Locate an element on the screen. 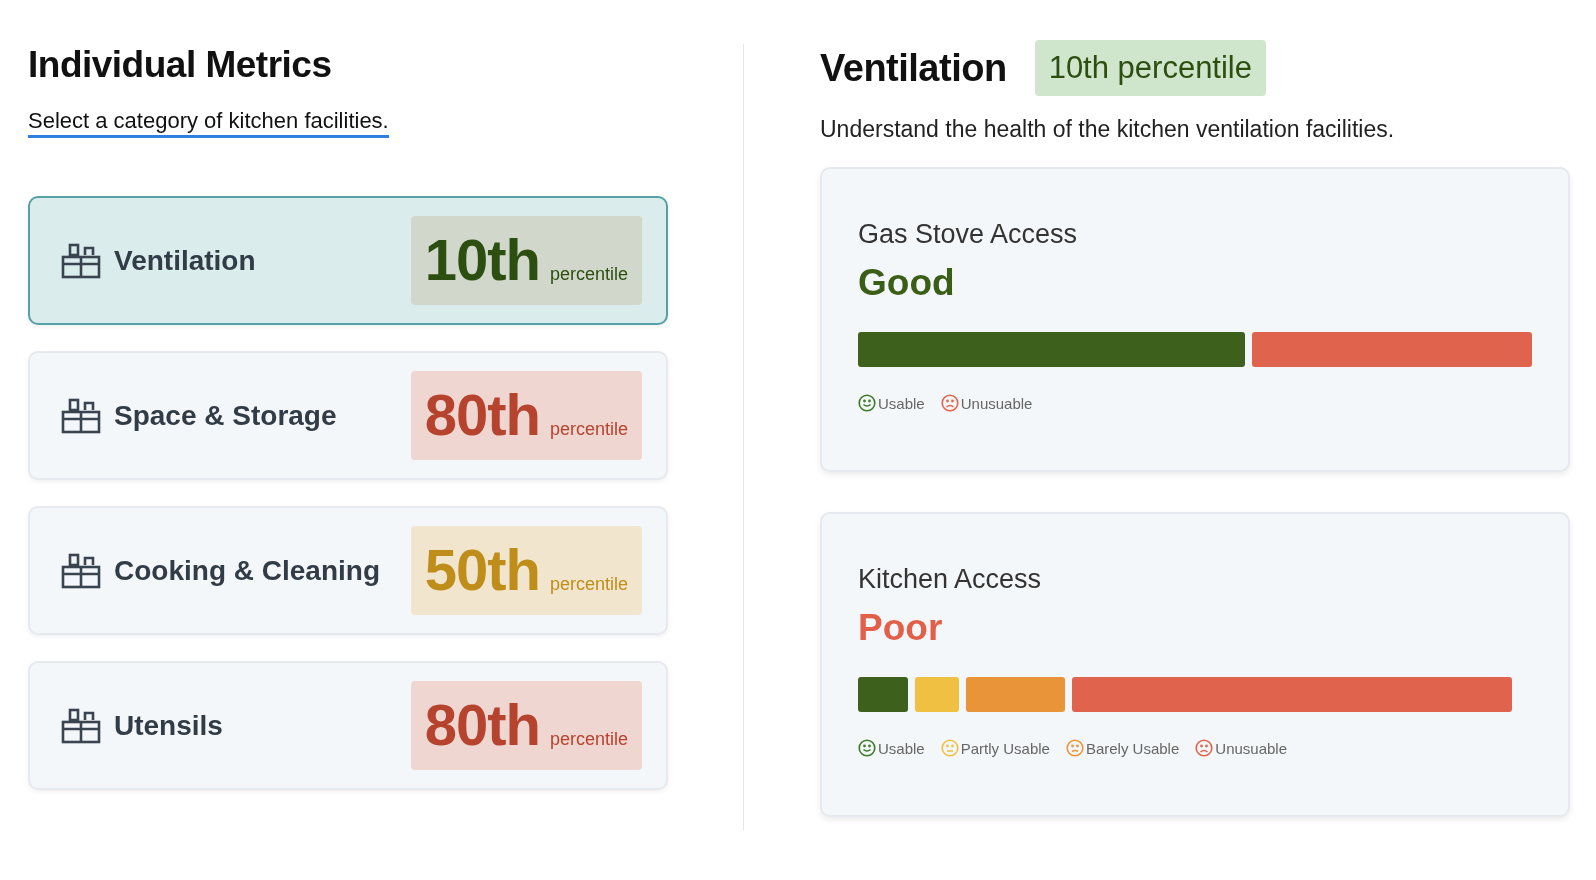 This screenshot has width=1596, height=880. category-label: Ventilation is located at coordinates (185, 260).